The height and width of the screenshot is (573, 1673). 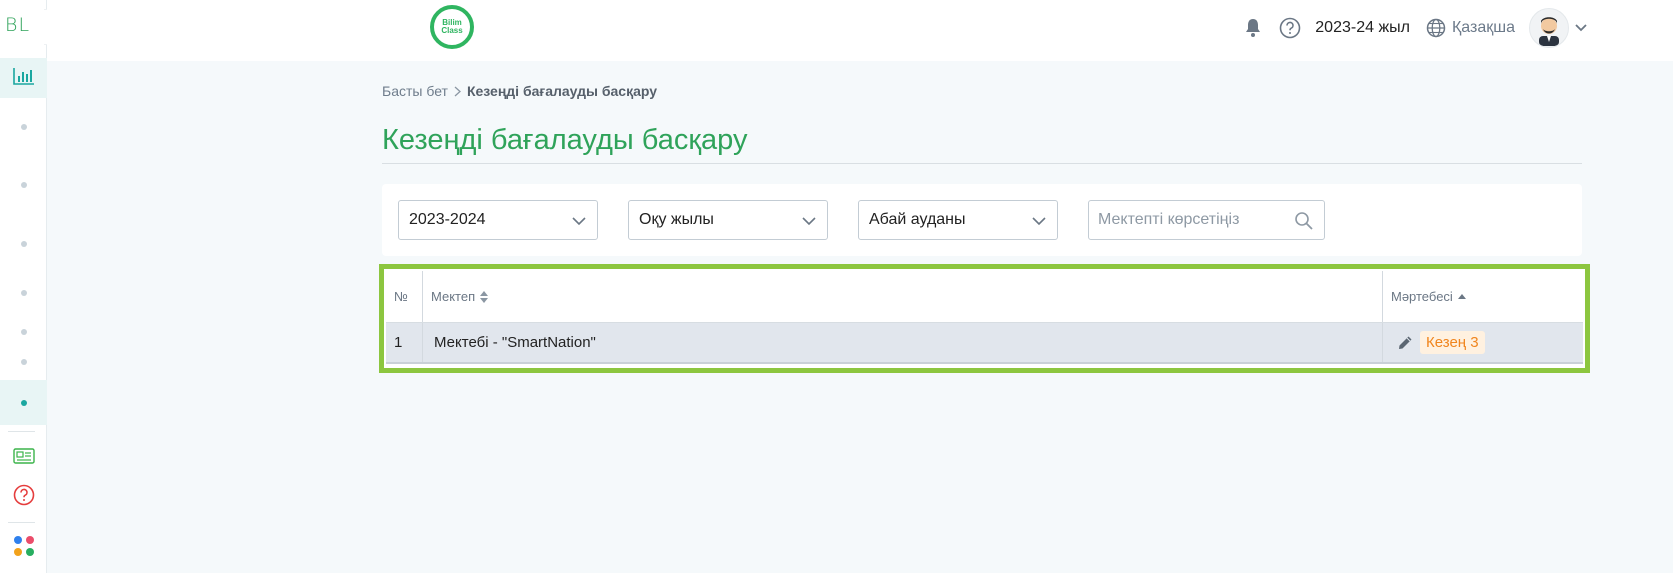 What do you see at coordinates (447, 219) in the screenshot?
I see `year-select-value: 2023-2024` at bounding box center [447, 219].